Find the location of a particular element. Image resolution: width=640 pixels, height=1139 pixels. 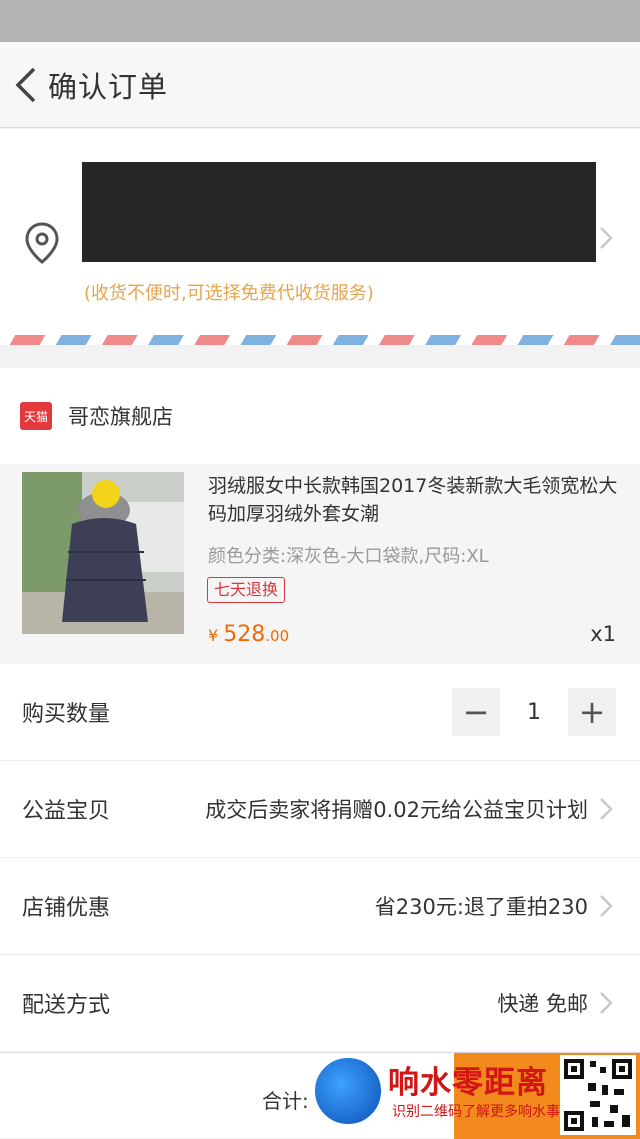

product-image is located at coordinates (103, 553).